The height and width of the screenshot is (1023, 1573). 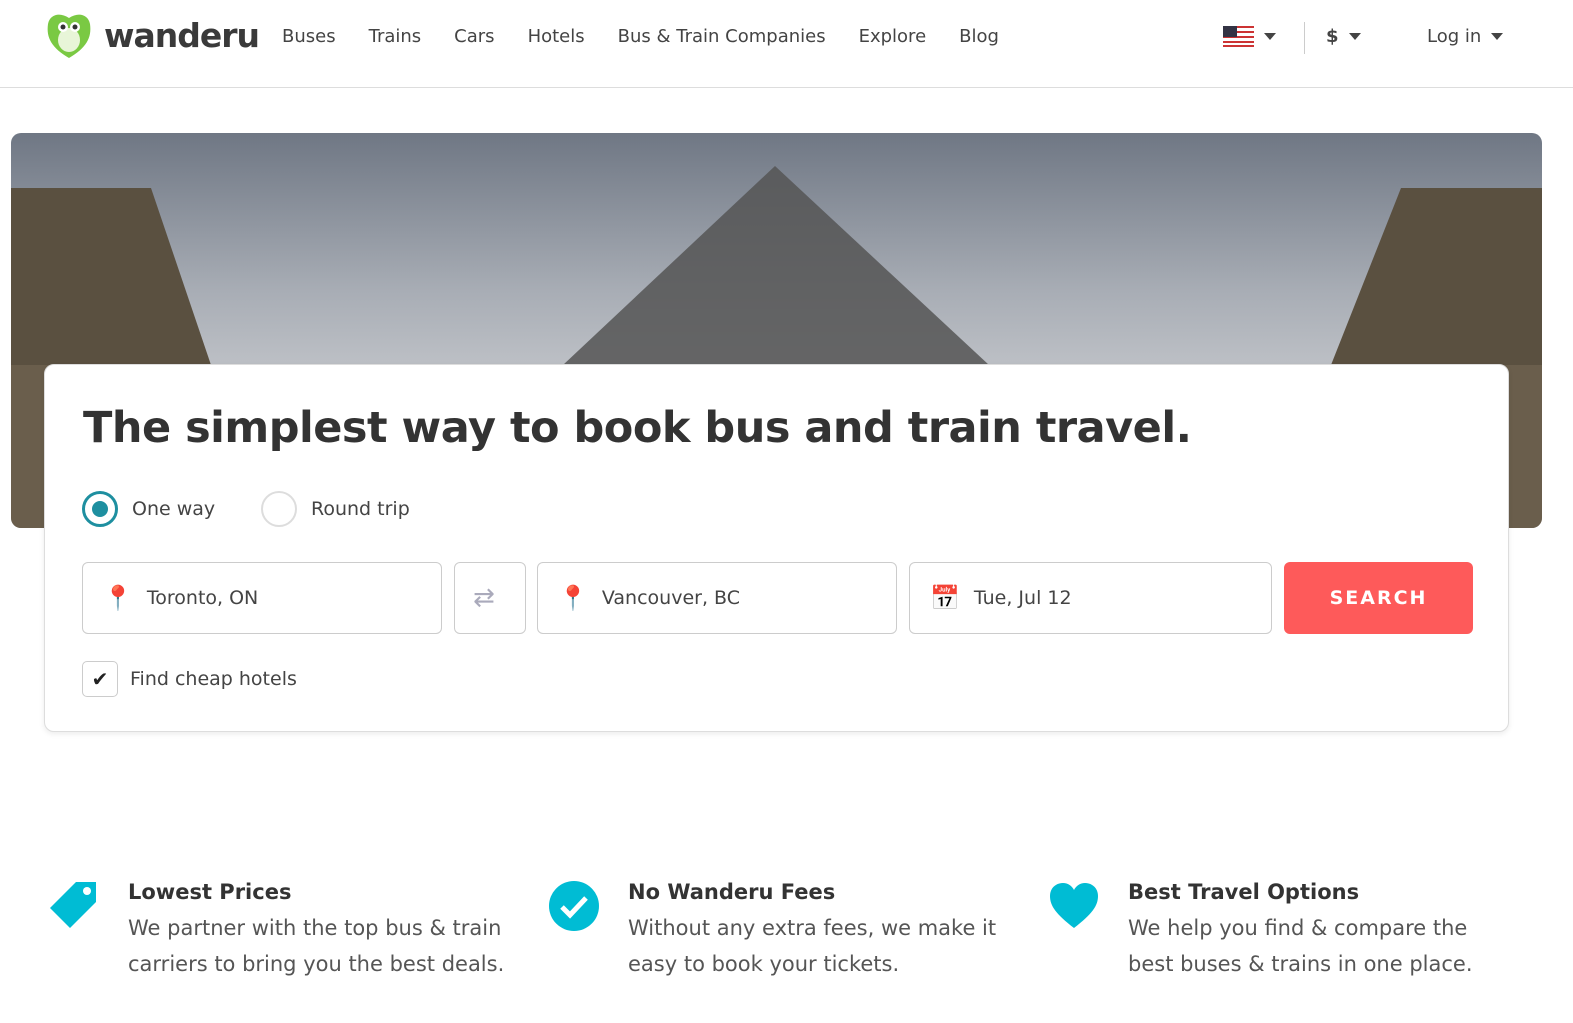 I want to click on radio-round-trip: Round trip, so click(x=335, y=509).